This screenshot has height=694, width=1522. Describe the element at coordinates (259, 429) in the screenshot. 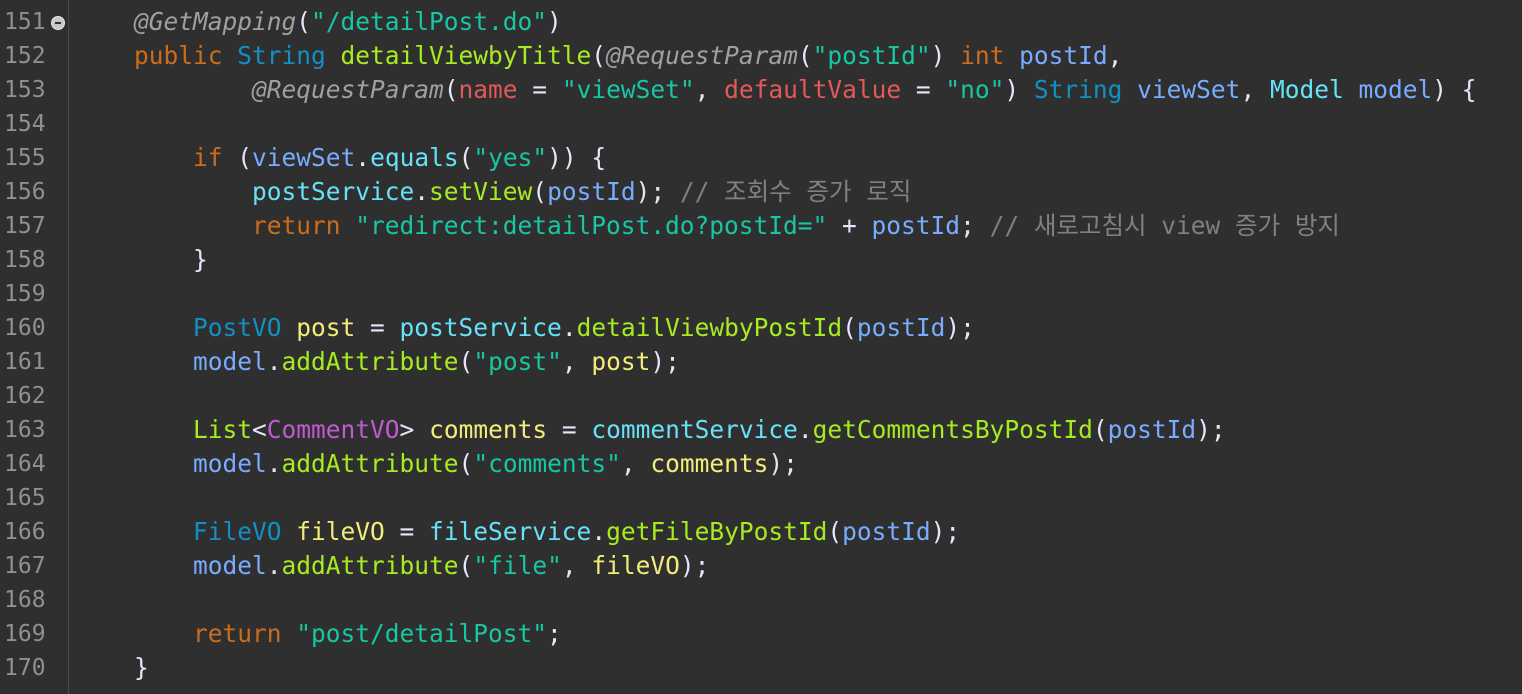

I see `code-token: <` at that location.